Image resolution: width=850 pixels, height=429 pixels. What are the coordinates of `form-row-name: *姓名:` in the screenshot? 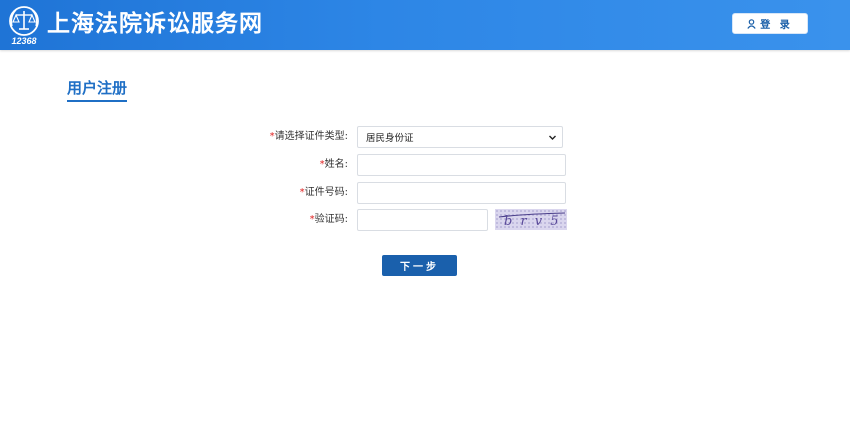 It's located at (425, 165).